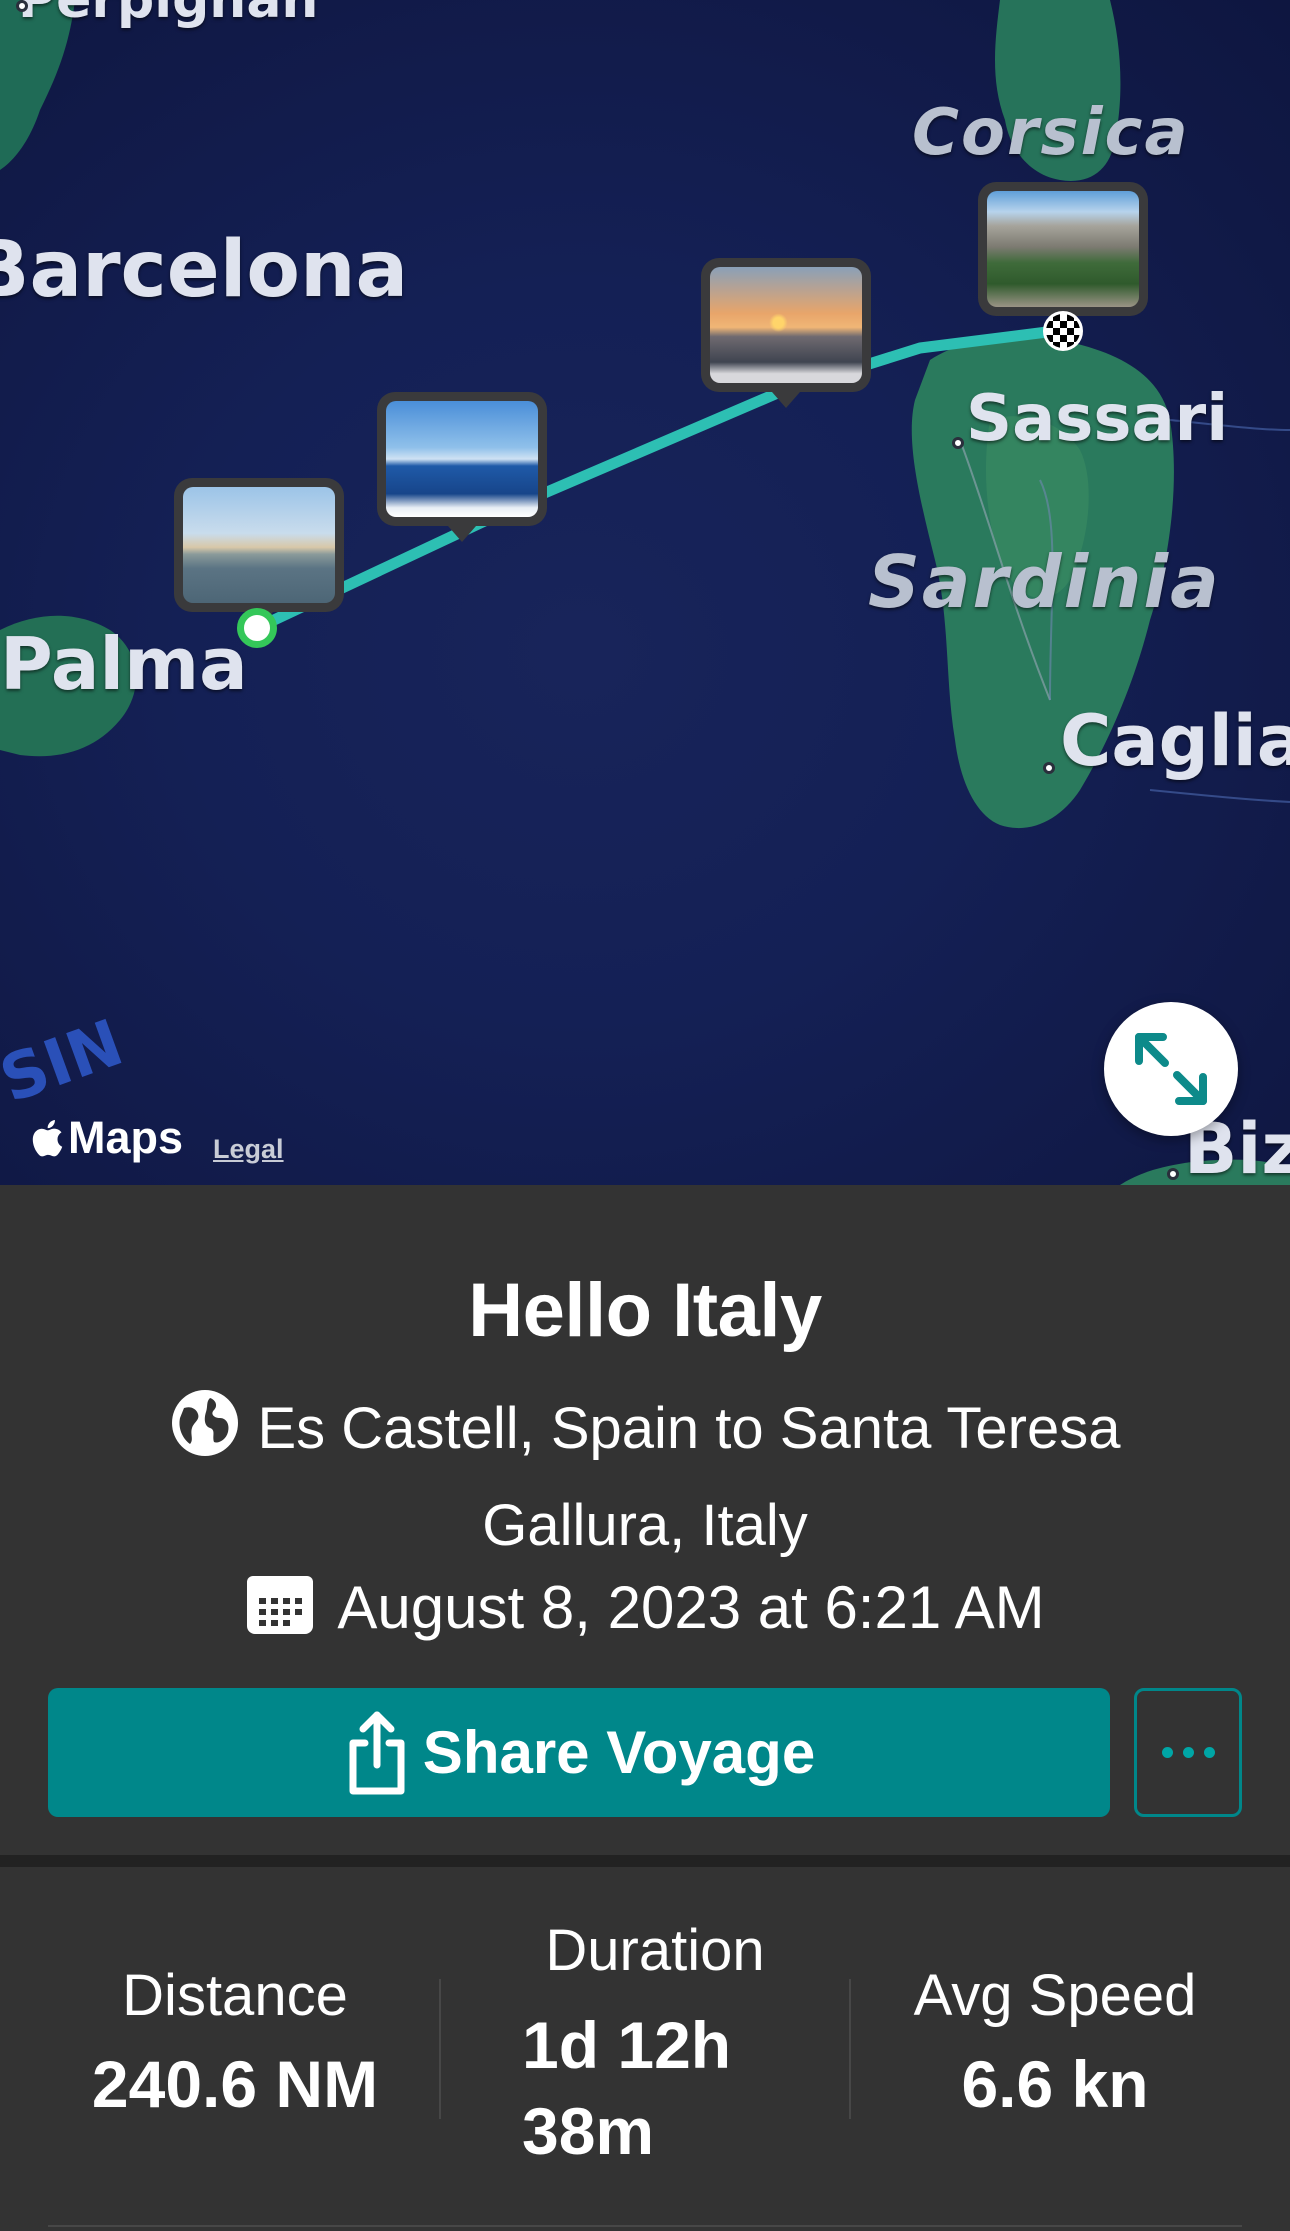 The image size is (1290, 2231). What do you see at coordinates (958, 443) in the screenshot?
I see `city-dot-sassari` at bounding box center [958, 443].